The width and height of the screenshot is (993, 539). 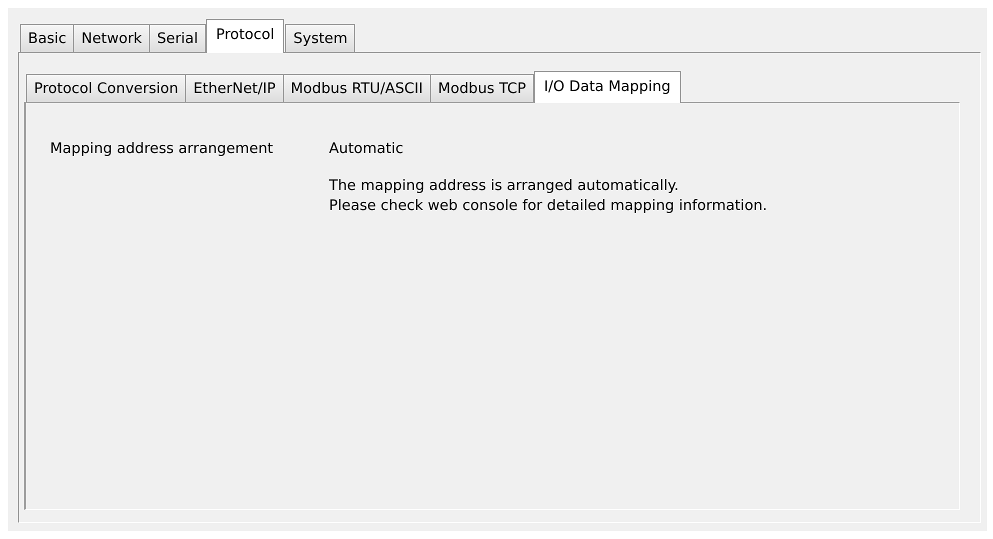 I want to click on tab: Modbus TCP, so click(x=482, y=88).